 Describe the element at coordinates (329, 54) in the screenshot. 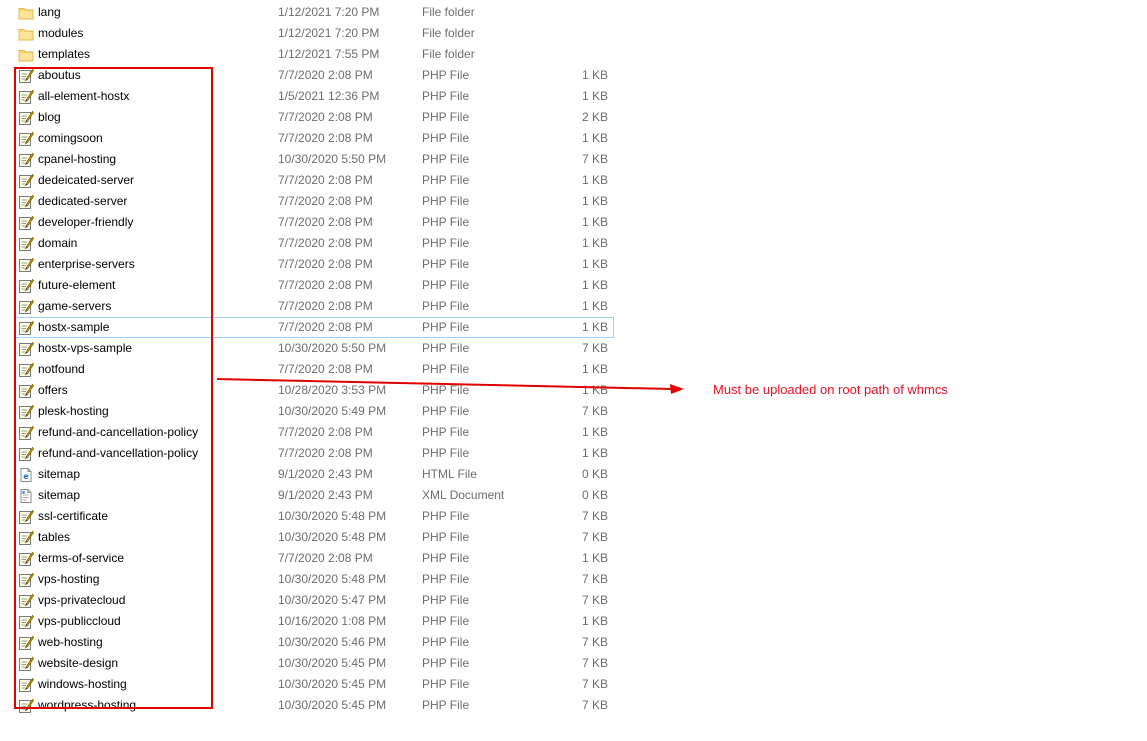

I see `file-date-modified: 1/12/2021 7:55 PM` at that location.